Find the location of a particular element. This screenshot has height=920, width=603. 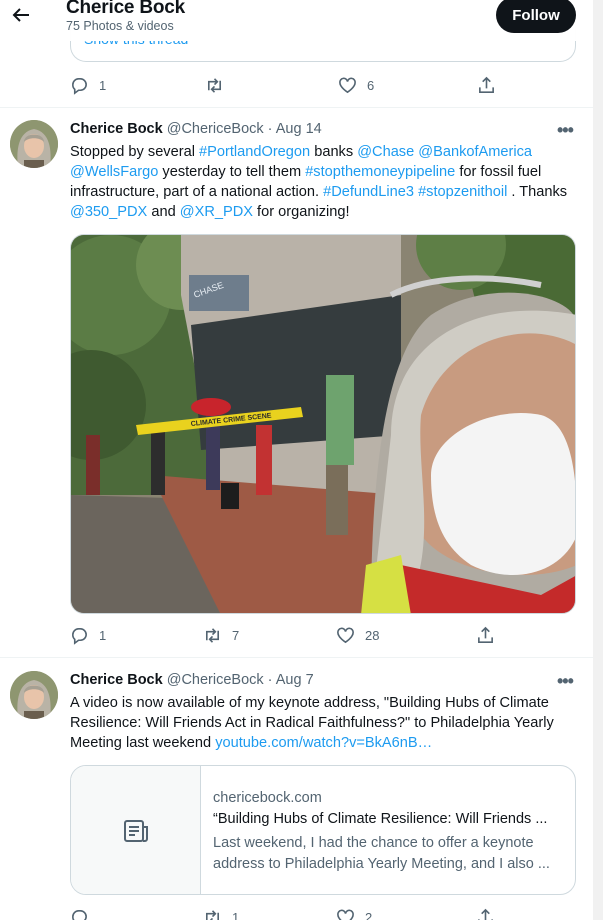

like-count: 2 is located at coordinates (369, 915).